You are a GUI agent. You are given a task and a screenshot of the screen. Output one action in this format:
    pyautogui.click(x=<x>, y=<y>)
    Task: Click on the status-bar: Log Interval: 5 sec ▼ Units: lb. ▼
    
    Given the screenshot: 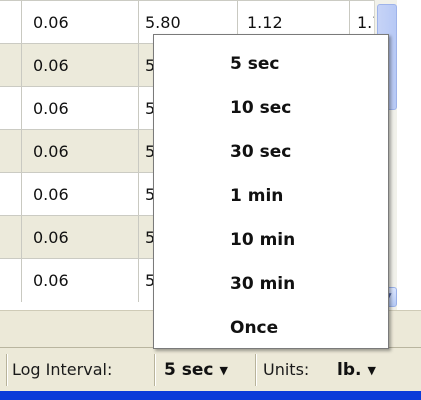 What is the action you would take?
    pyautogui.click(x=210, y=369)
    